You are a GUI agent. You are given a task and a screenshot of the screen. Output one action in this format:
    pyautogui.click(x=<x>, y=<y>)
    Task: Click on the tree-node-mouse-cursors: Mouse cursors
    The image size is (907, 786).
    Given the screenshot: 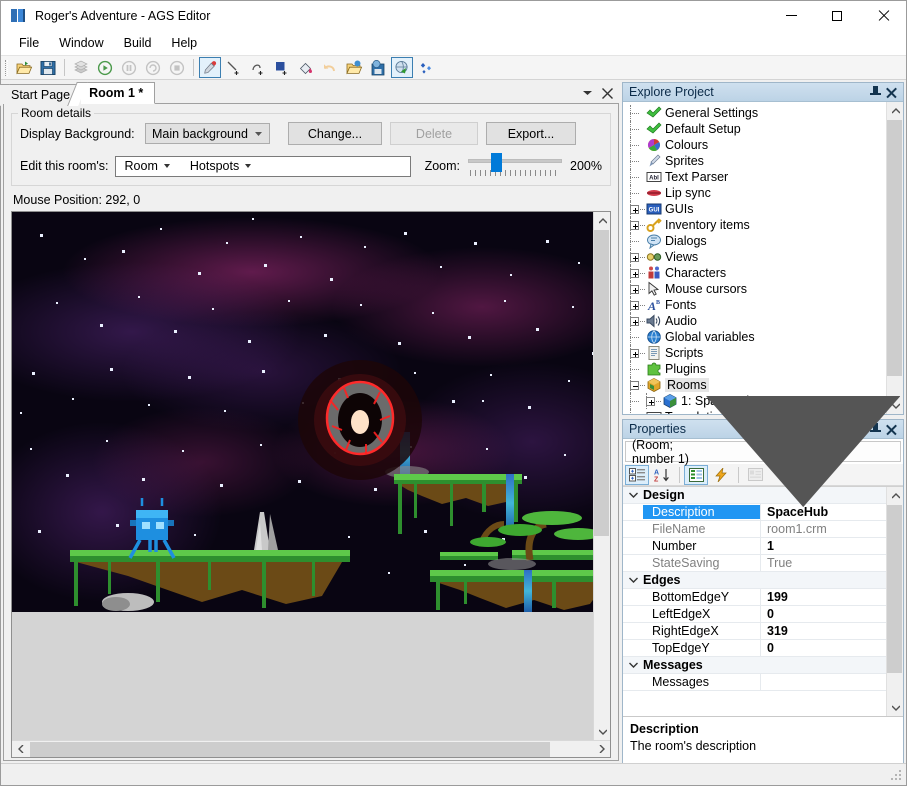 What is the action you would take?
    pyautogui.click(x=754, y=289)
    